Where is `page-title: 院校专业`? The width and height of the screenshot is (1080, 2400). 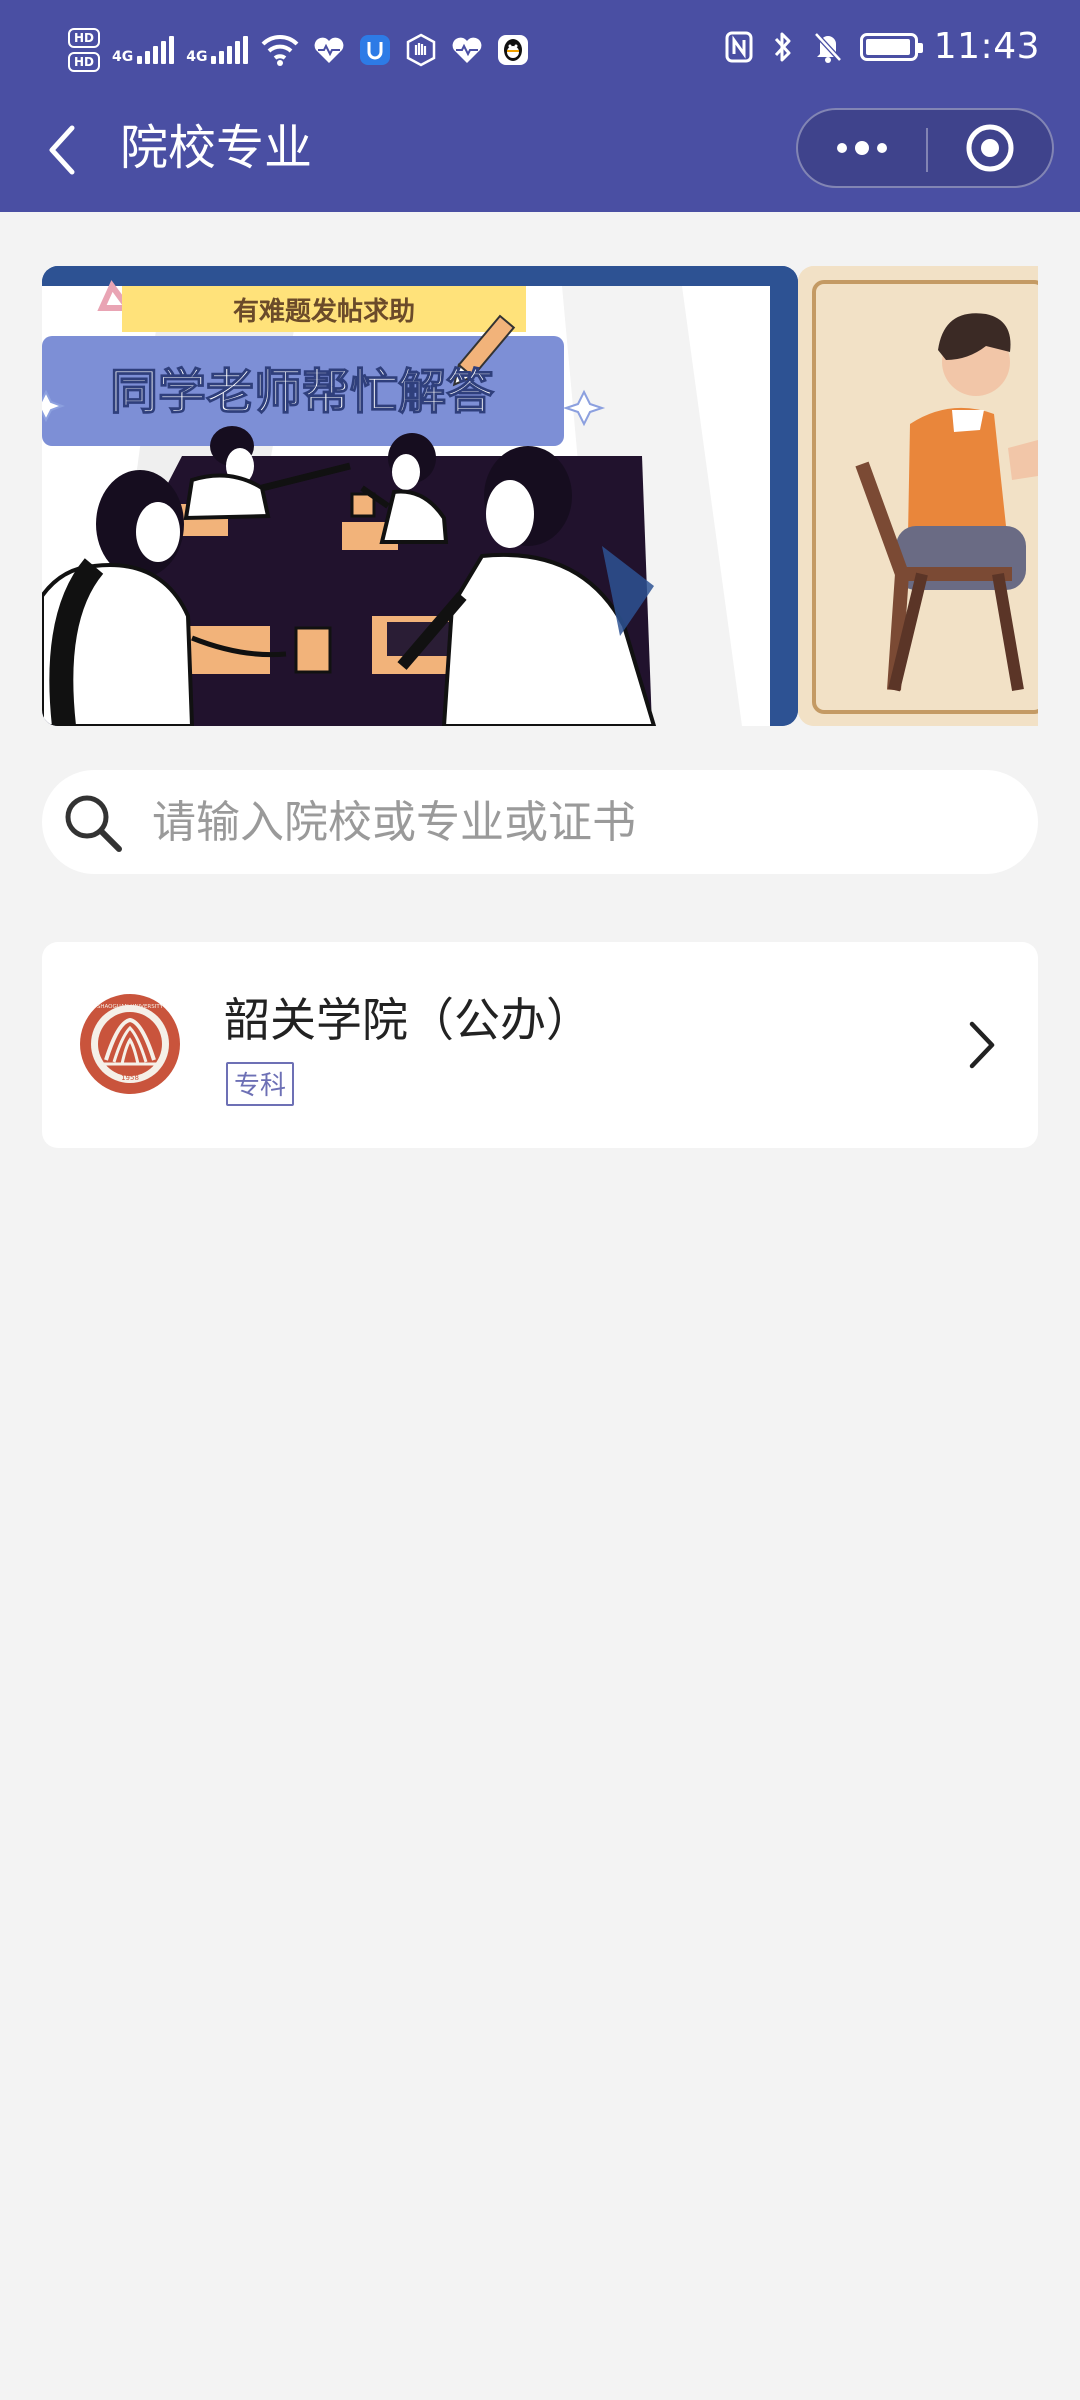
page-title: 院校专业 is located at coordinates (216, 148).